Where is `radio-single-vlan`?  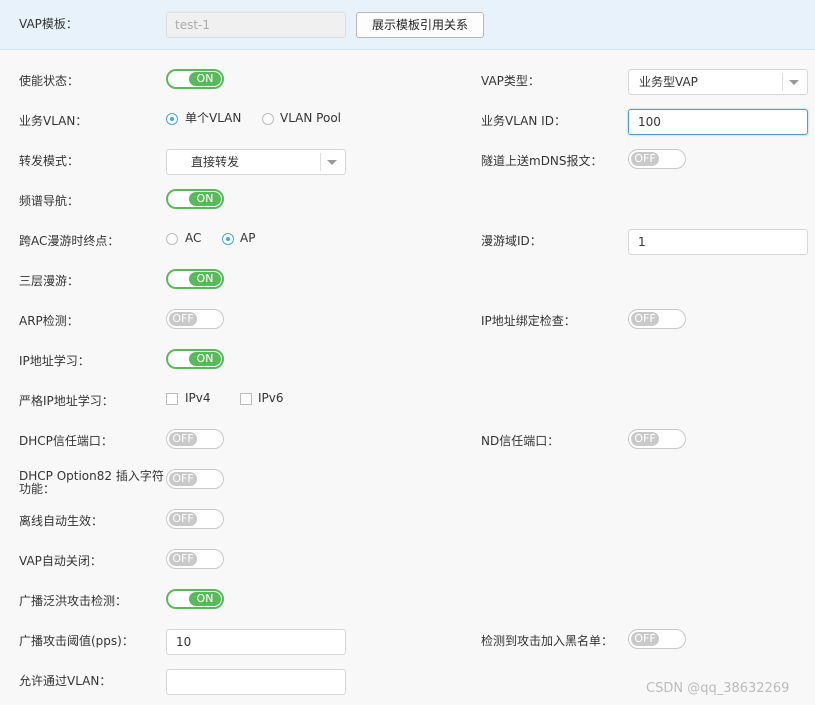 radio-single-vlan is located at coordinates (172, 119).